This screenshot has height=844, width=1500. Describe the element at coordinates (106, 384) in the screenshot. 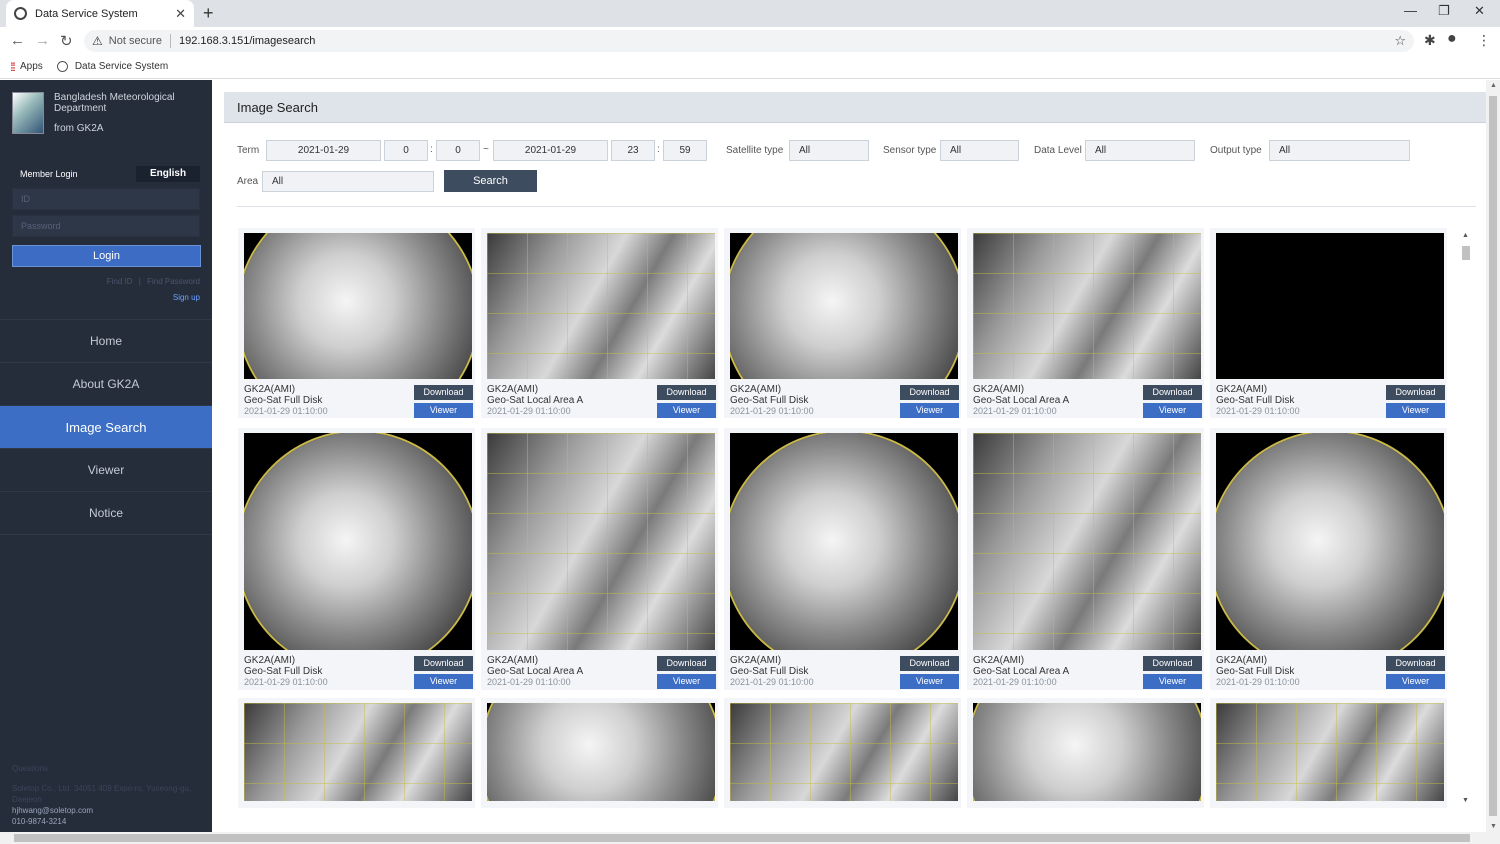

I see `sidebar-item-about-gk2a: About GK2A` at that location.